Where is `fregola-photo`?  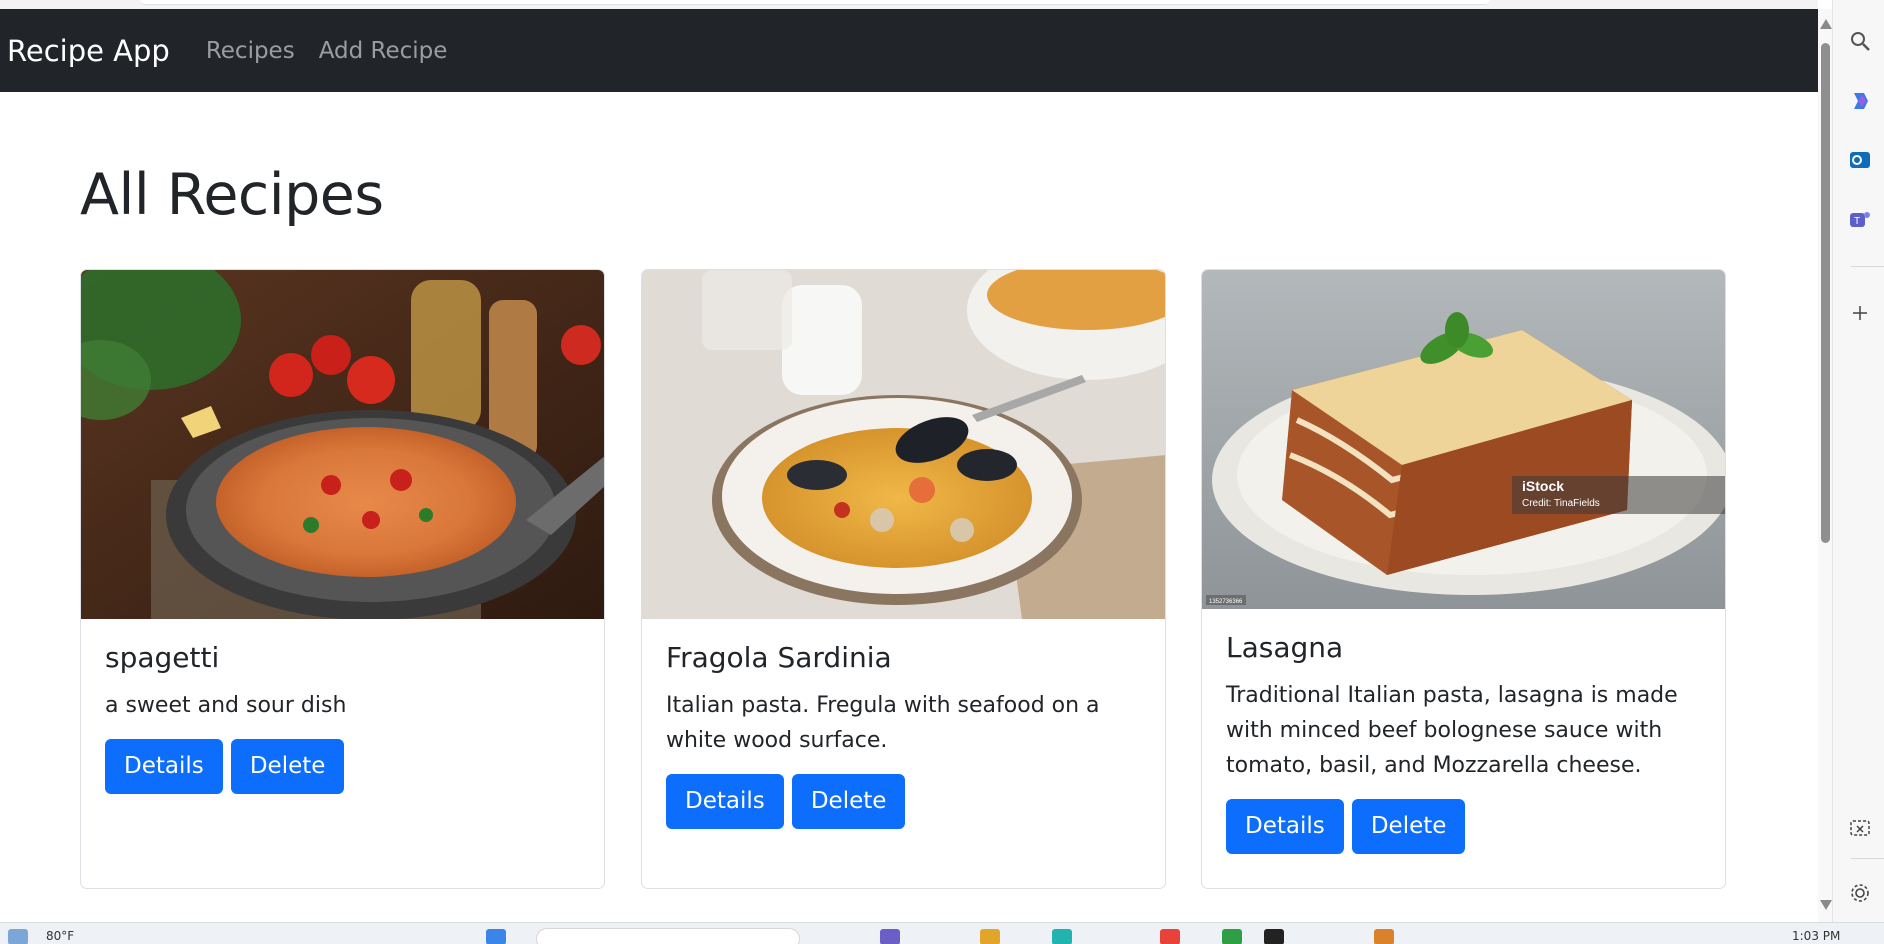
fregola-photo is located at coordinates (903, 444).